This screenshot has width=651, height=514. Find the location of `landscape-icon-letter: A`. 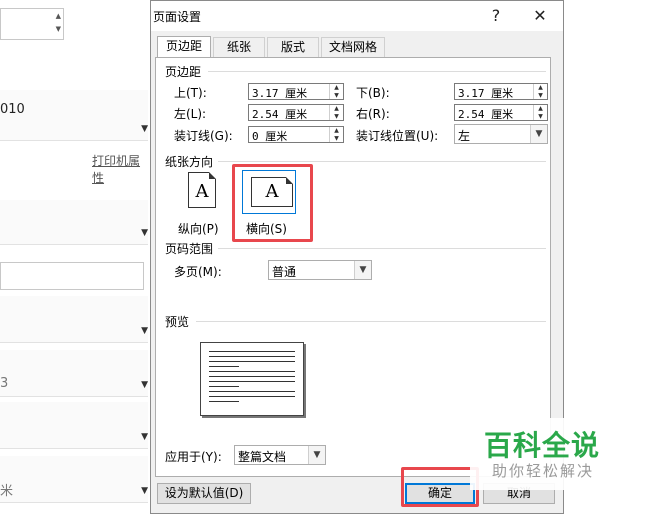

landscape-icon-letter: A is located at coordinates (272, 191).